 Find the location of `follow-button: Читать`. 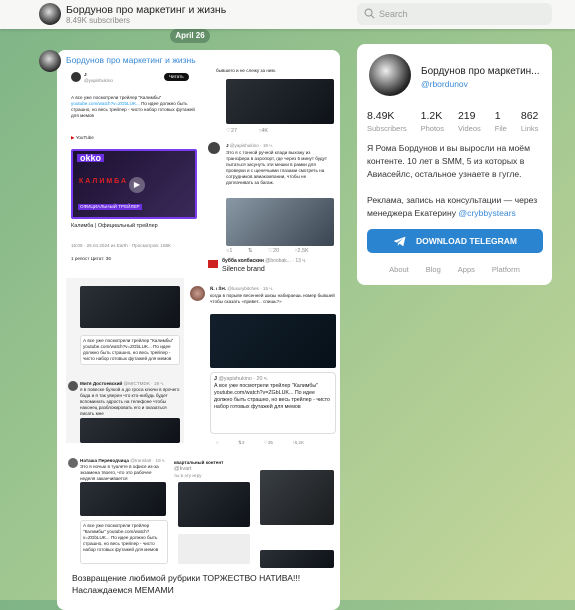

follow-button: Читать is located at coordinates (176, 77).